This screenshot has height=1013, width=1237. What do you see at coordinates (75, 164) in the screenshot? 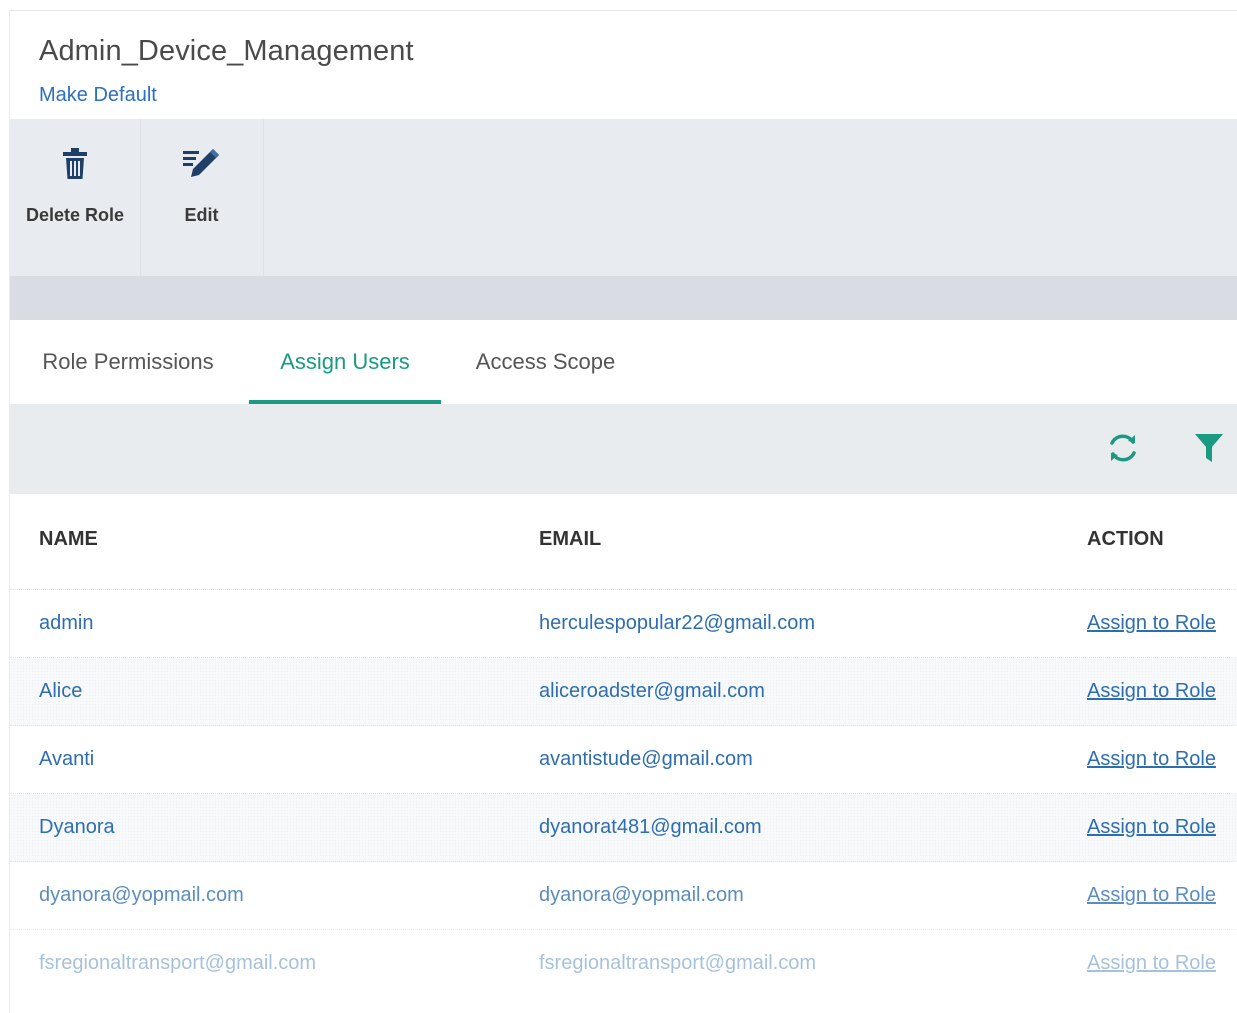
I see `trash-icon` at bounding box center [75, 164].